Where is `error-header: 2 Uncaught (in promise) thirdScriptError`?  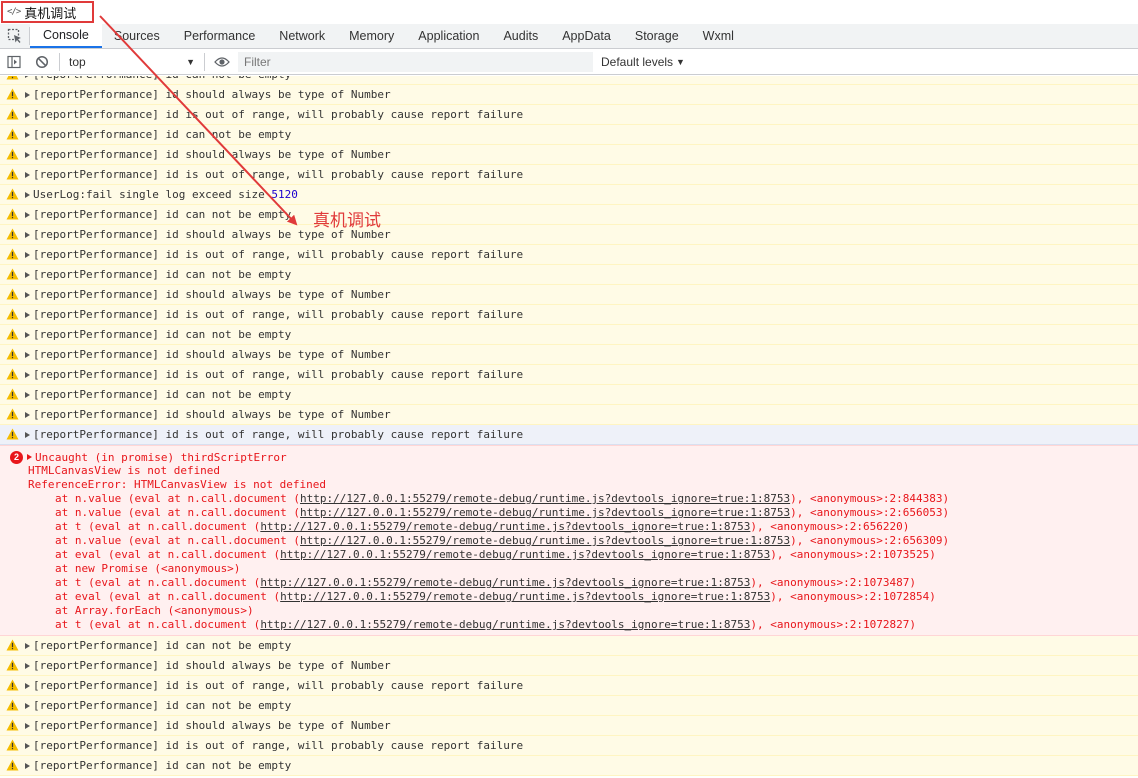 error-header: 2 Uncaught (in promise) thirdScriptError is located at coordinates (569, 457).